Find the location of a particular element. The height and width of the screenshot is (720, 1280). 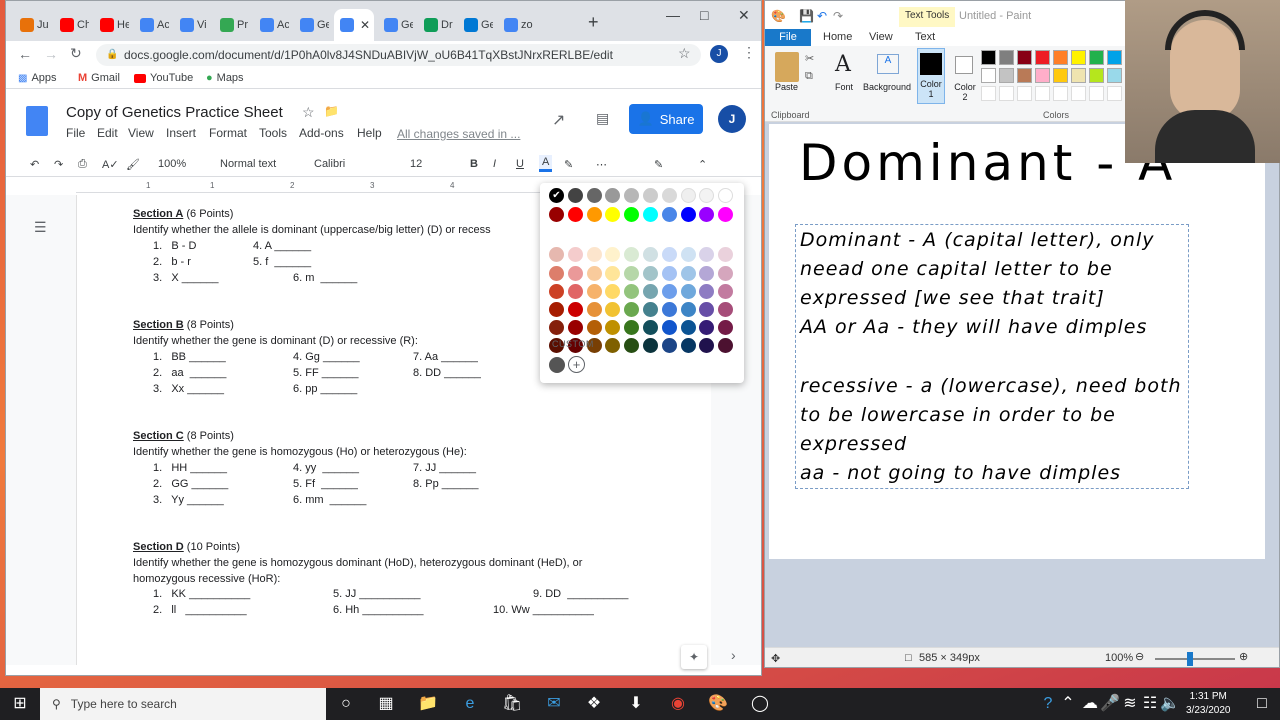

editing-mode-icon: ✎ is located at coordinates (658, 164).